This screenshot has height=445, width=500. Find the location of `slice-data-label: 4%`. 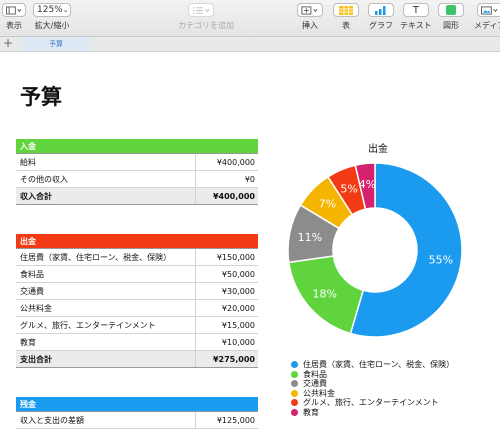

slice-data-label: 4% is located at coordinates (367, 184).